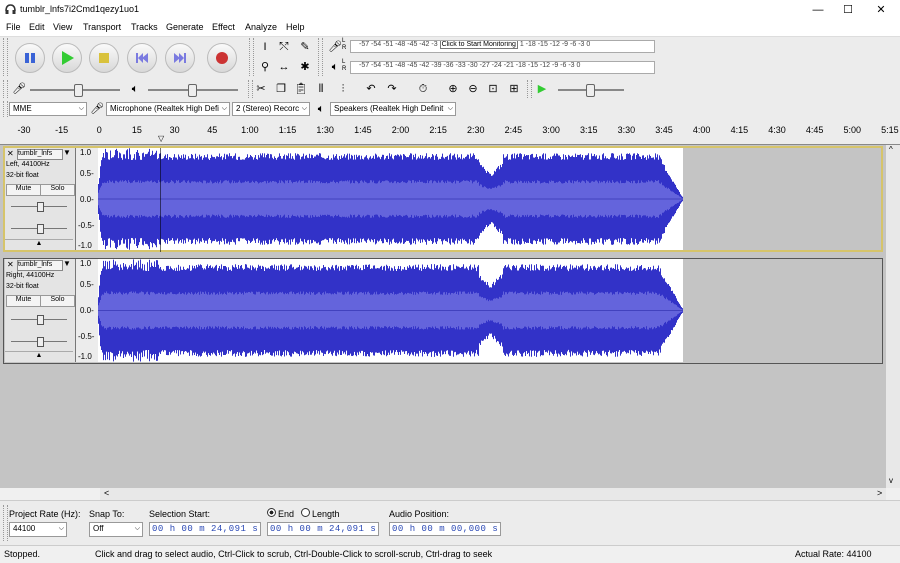 Image resolution: width=900 pixels, height=563 pixels. Describe the element at coordinates (392, 89) in the screenshot. I see `redo-icon: ↷` at that location.